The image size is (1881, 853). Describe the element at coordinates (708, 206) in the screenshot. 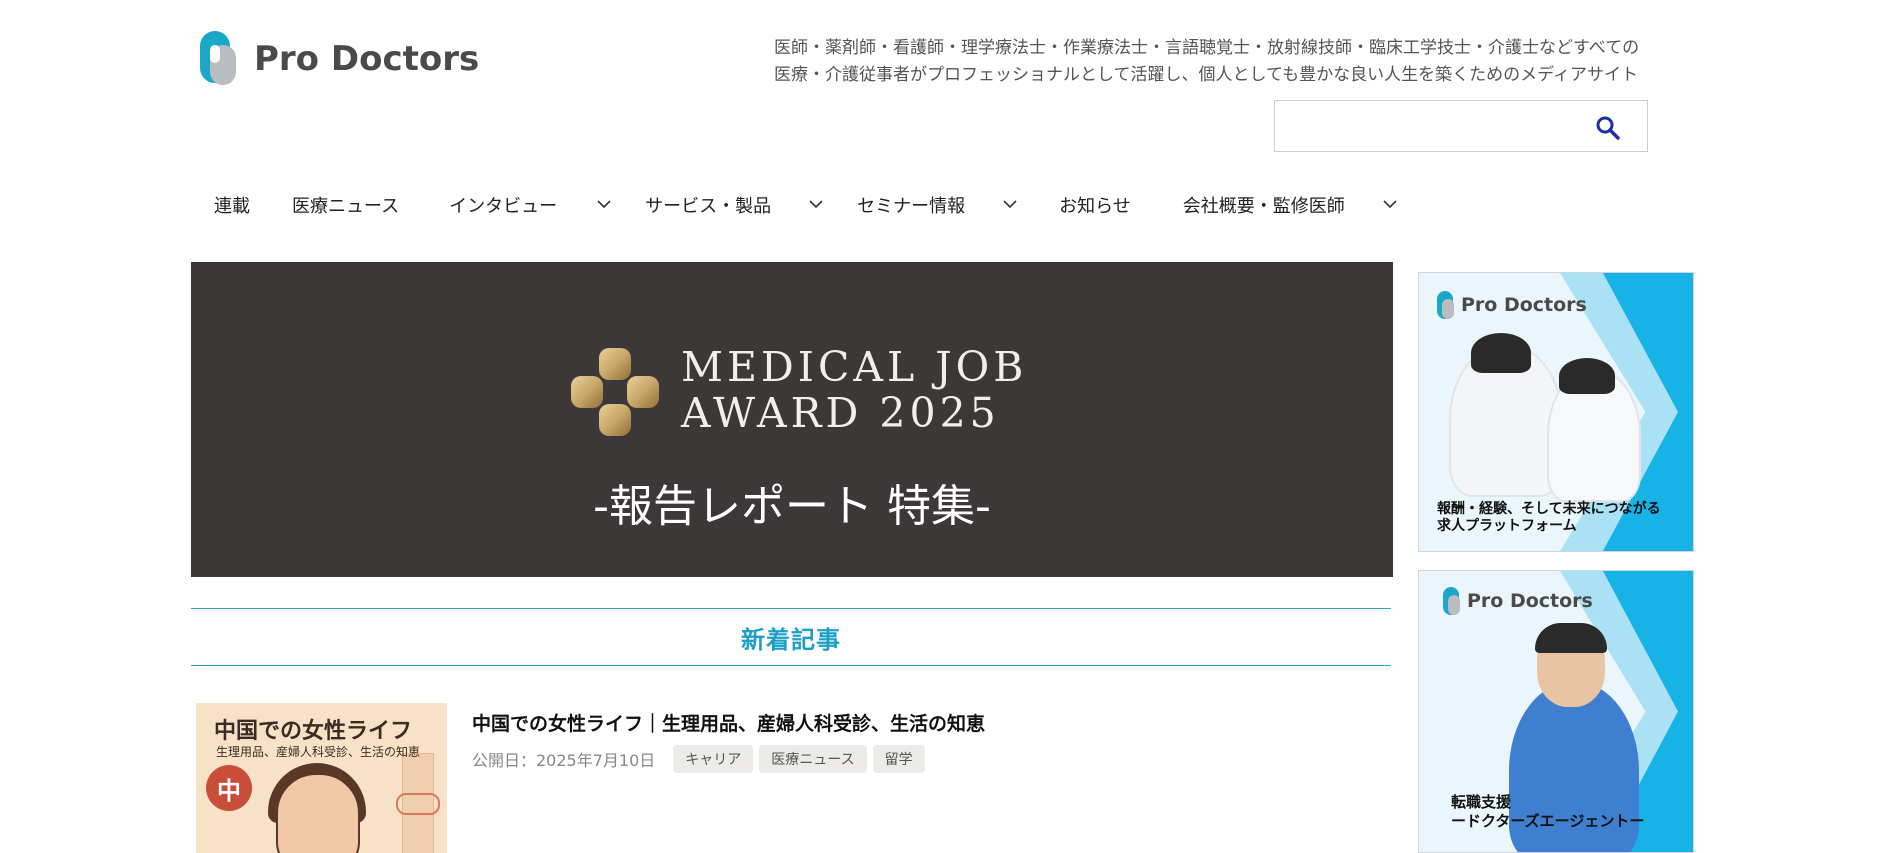

I see `nav-item-label: サービス・製品` at that location.